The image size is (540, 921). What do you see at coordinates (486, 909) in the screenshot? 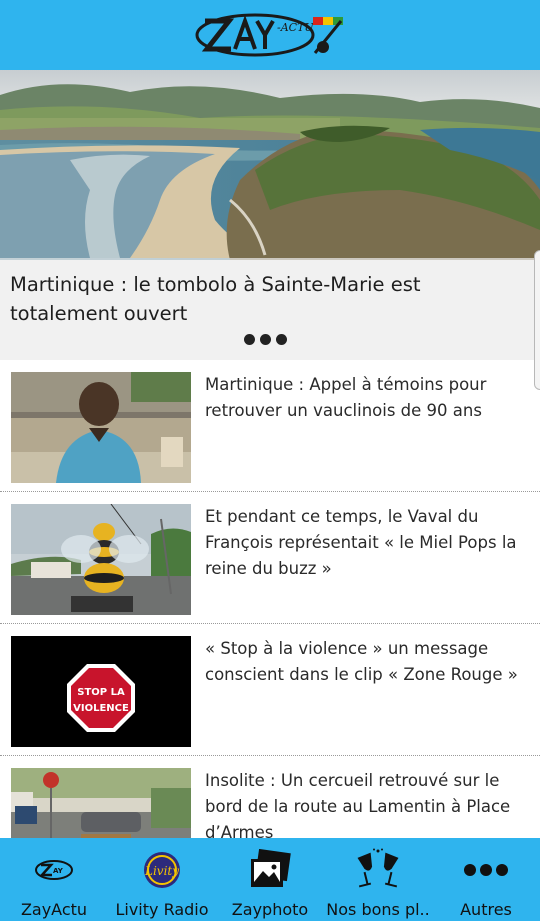
I see `nav-label: Autres` at bounding box center [486, 909].